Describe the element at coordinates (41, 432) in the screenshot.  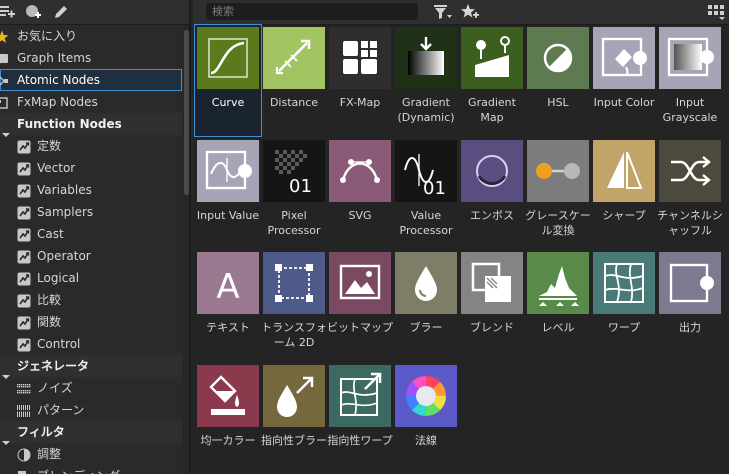
I see `library-item-label: フィルタ` at that location.